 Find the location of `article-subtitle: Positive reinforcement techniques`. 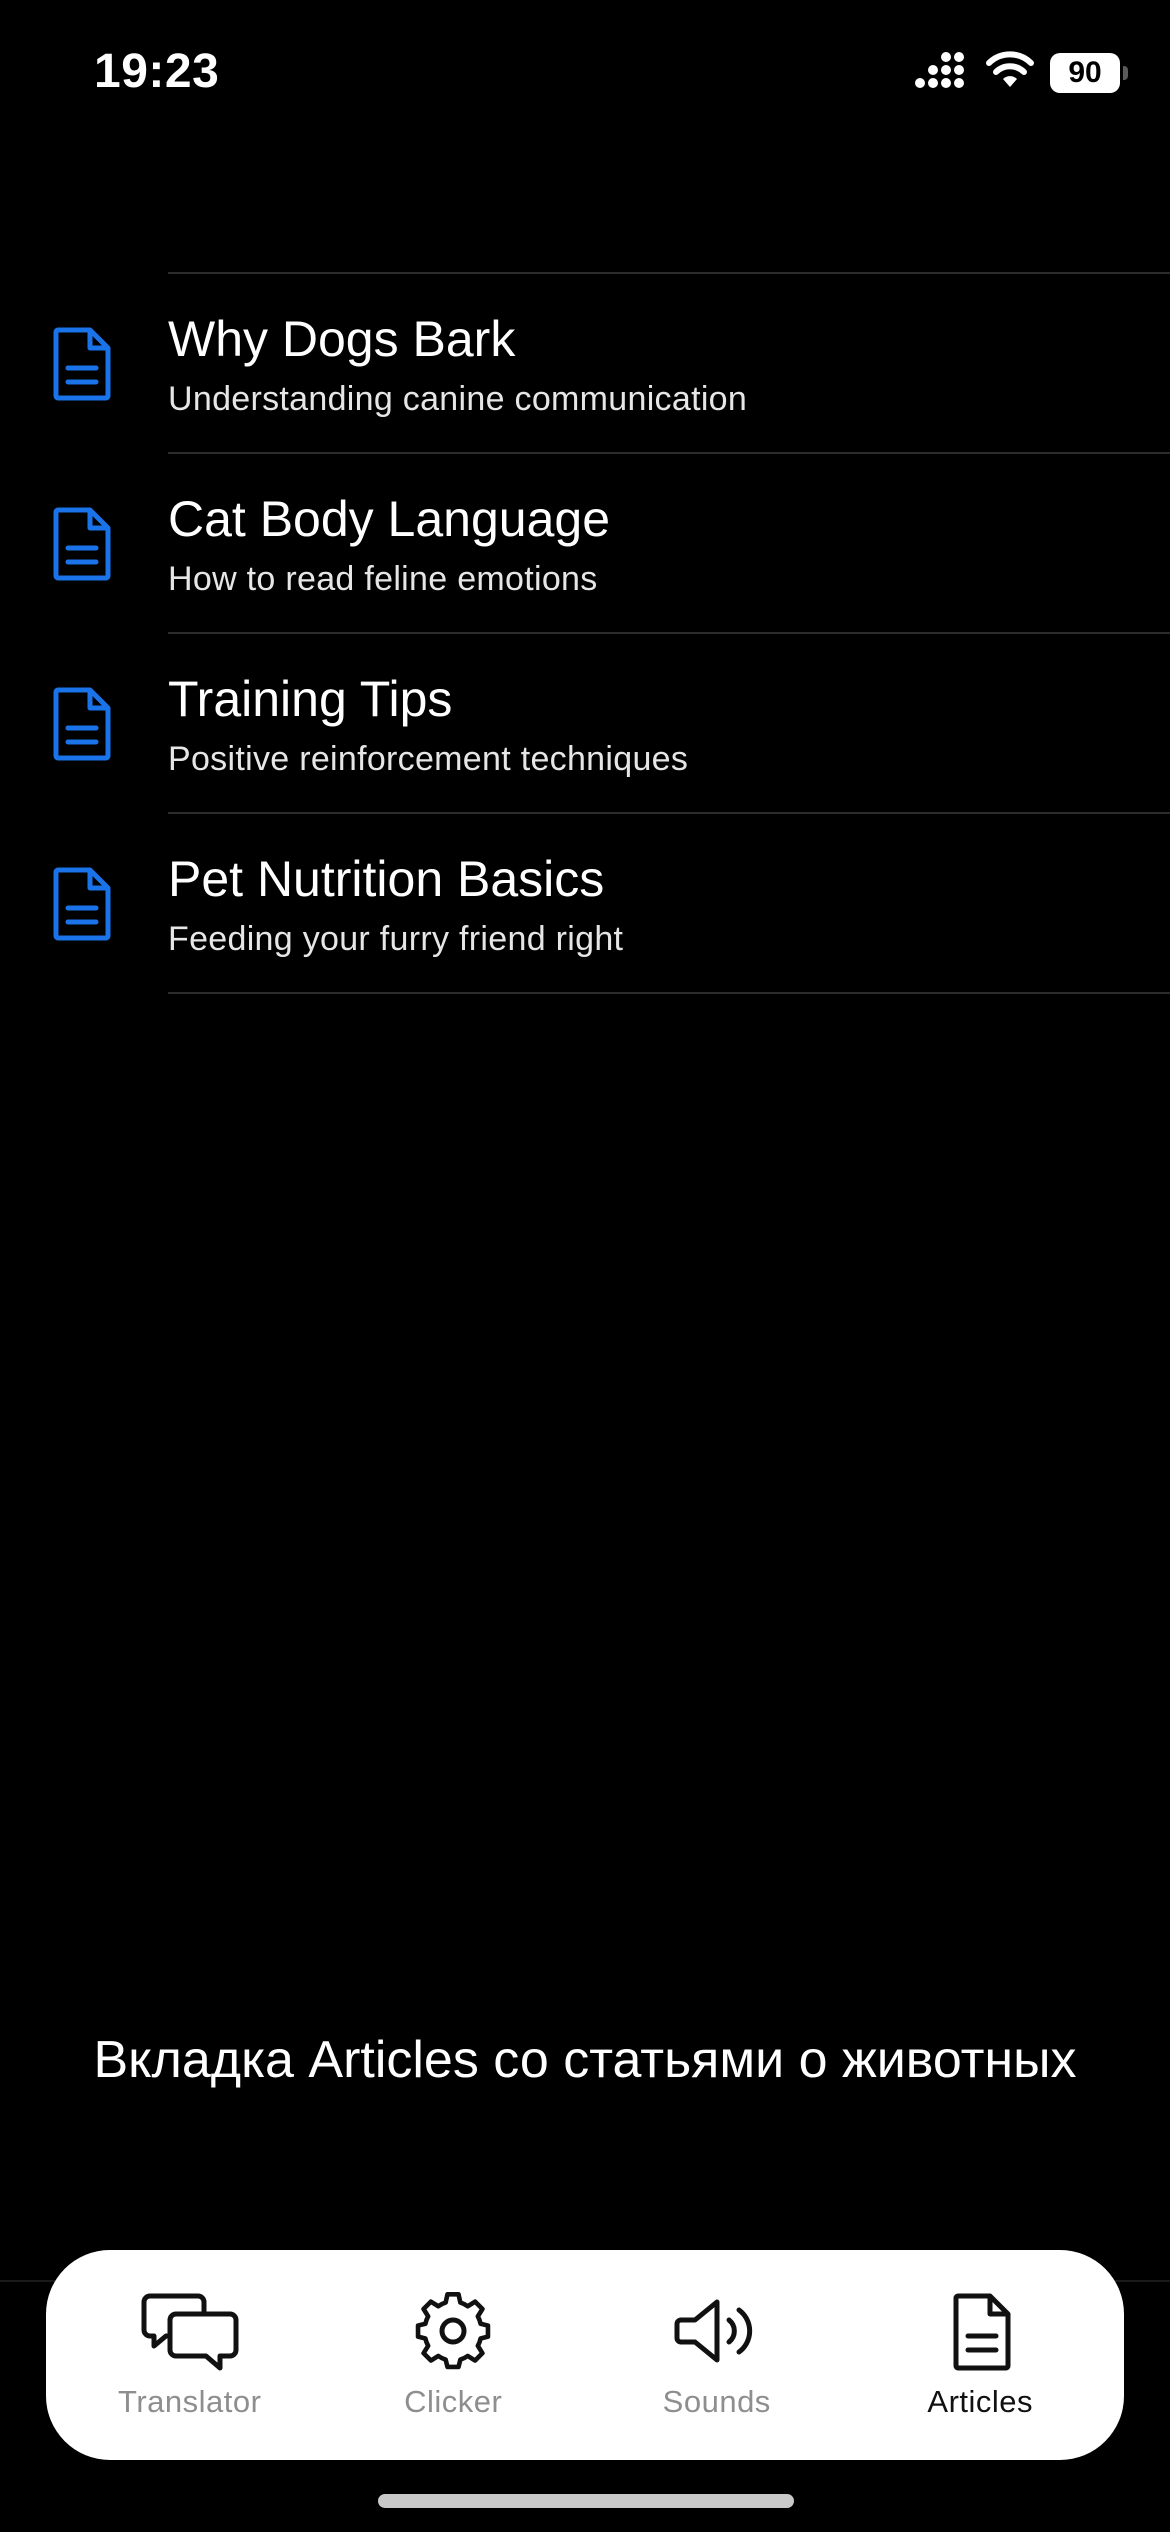

article-subtitle: Positive reinforcement techniques is located at coordinates (428, 759).